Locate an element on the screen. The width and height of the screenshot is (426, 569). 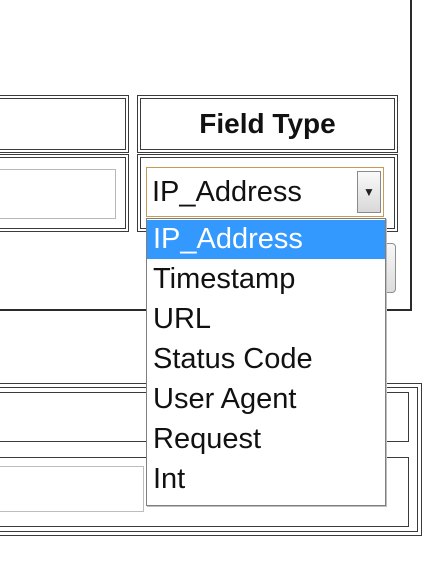
dropdown-option-url: URL is located at coordinates (266, 319).